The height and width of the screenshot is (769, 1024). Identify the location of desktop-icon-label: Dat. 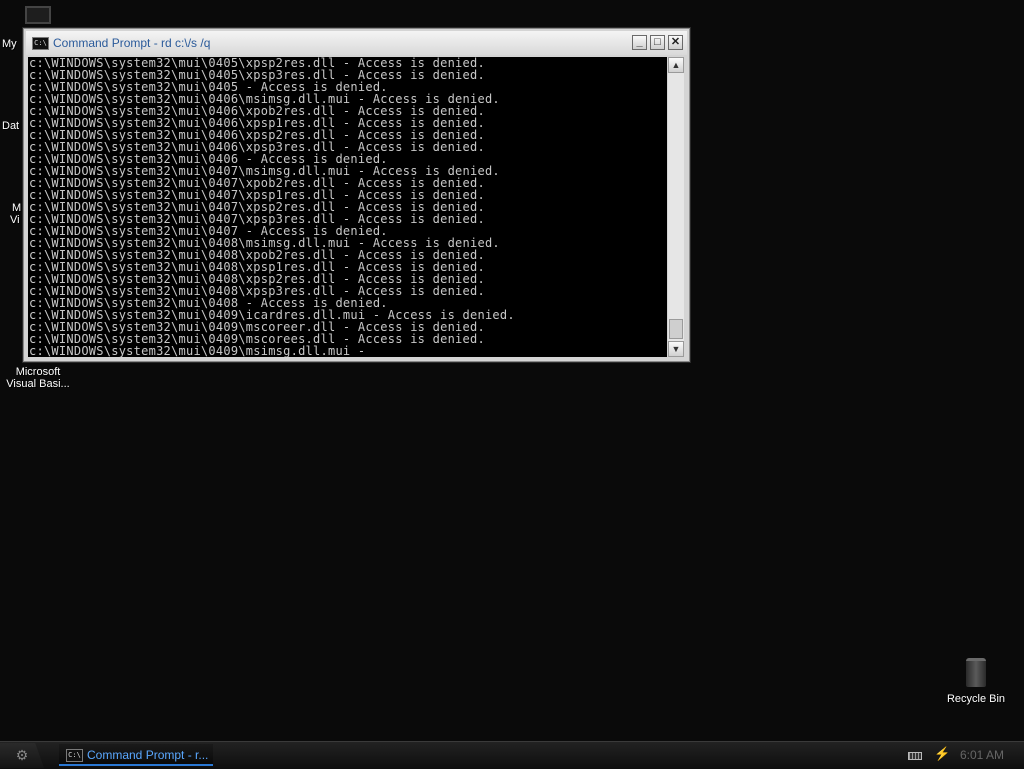
(11, 126).